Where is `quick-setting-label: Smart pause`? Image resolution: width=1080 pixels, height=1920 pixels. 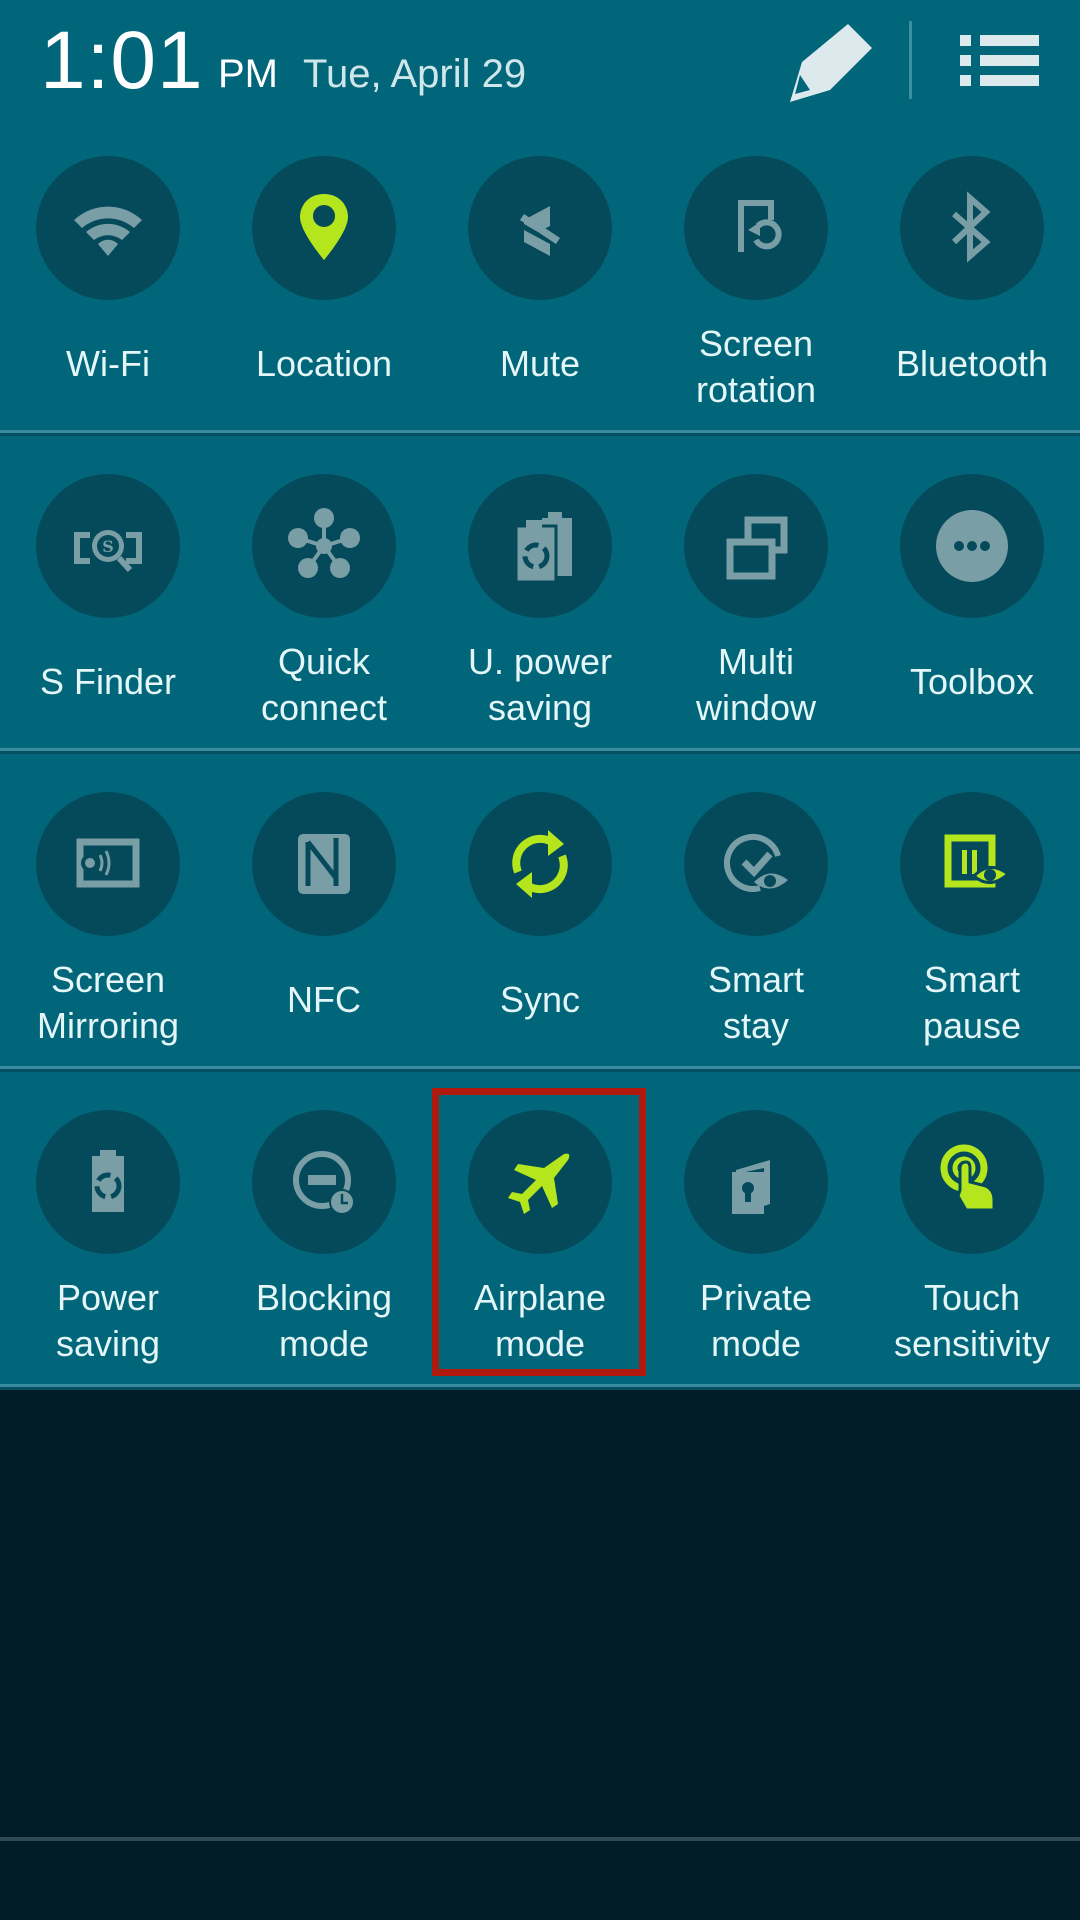 quick-setting-label: Smart pause is located at coordinates (972, 1002).